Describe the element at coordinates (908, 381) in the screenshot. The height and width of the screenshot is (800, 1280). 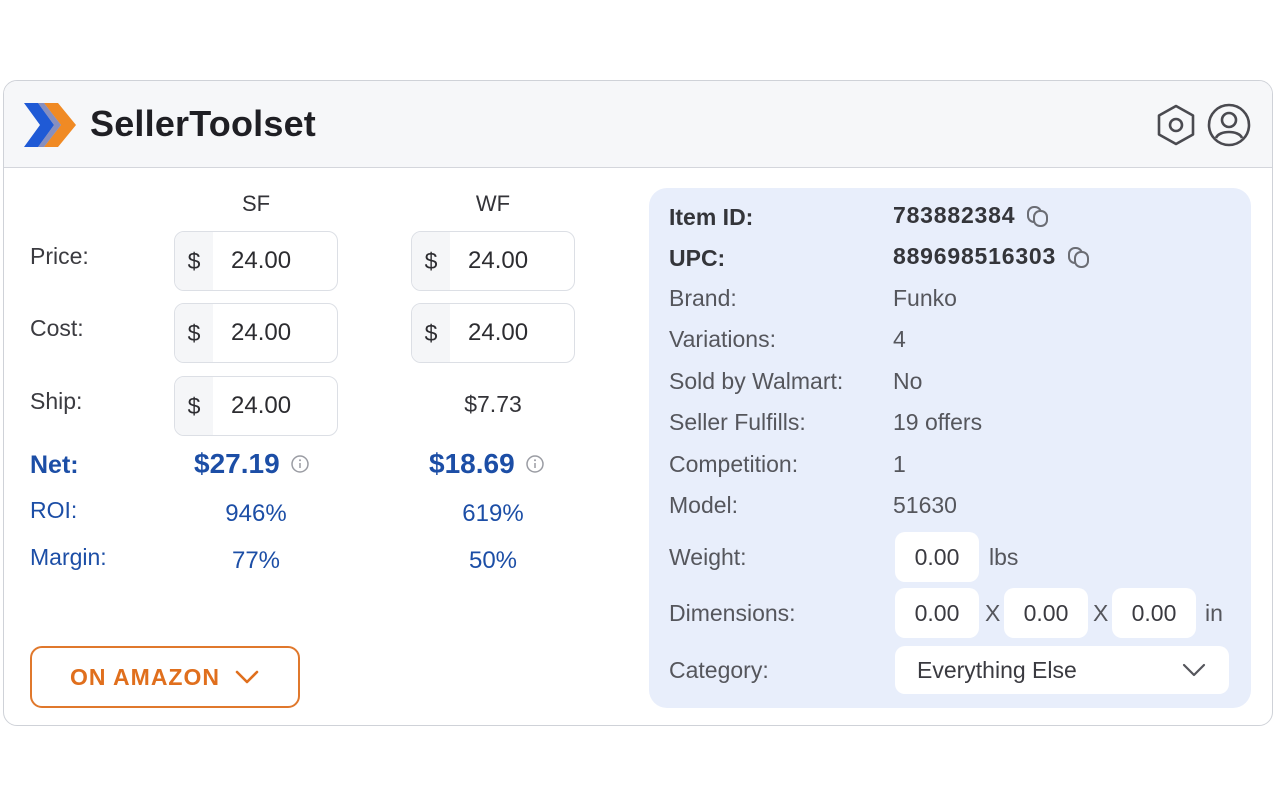
I see `sold-by-walmart-value: No` at that location.